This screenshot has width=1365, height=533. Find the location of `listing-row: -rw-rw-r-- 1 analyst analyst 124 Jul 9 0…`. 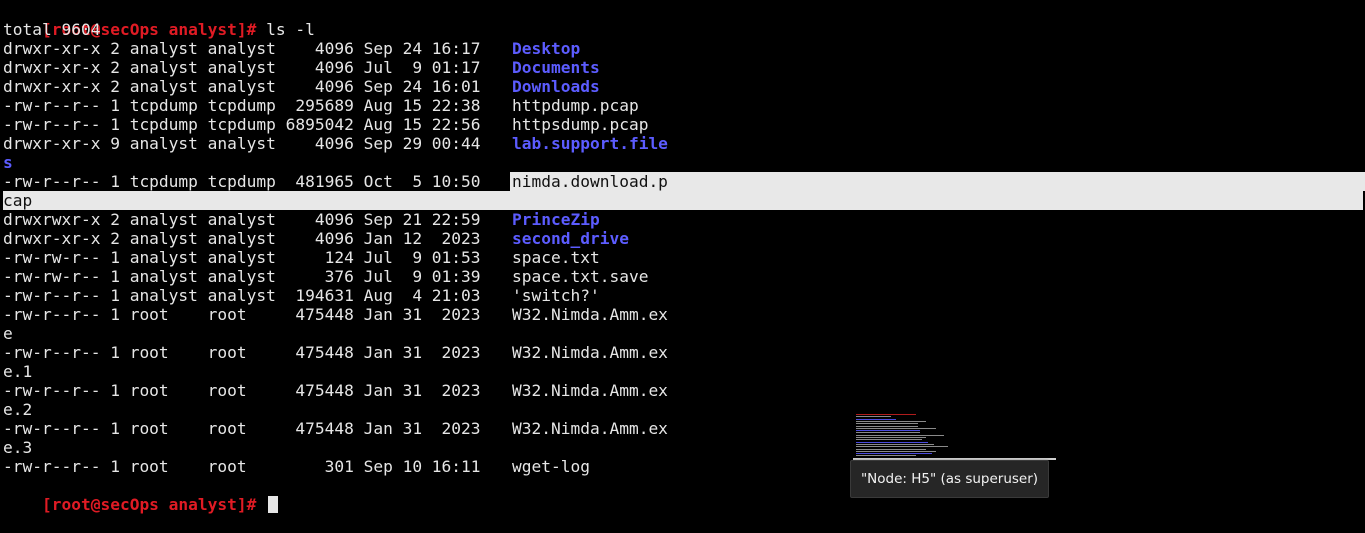

listing-row: -rw-rw-r-- 1 analyst analyst 124 Jul 9 0… is located at coordinates (683, 257).